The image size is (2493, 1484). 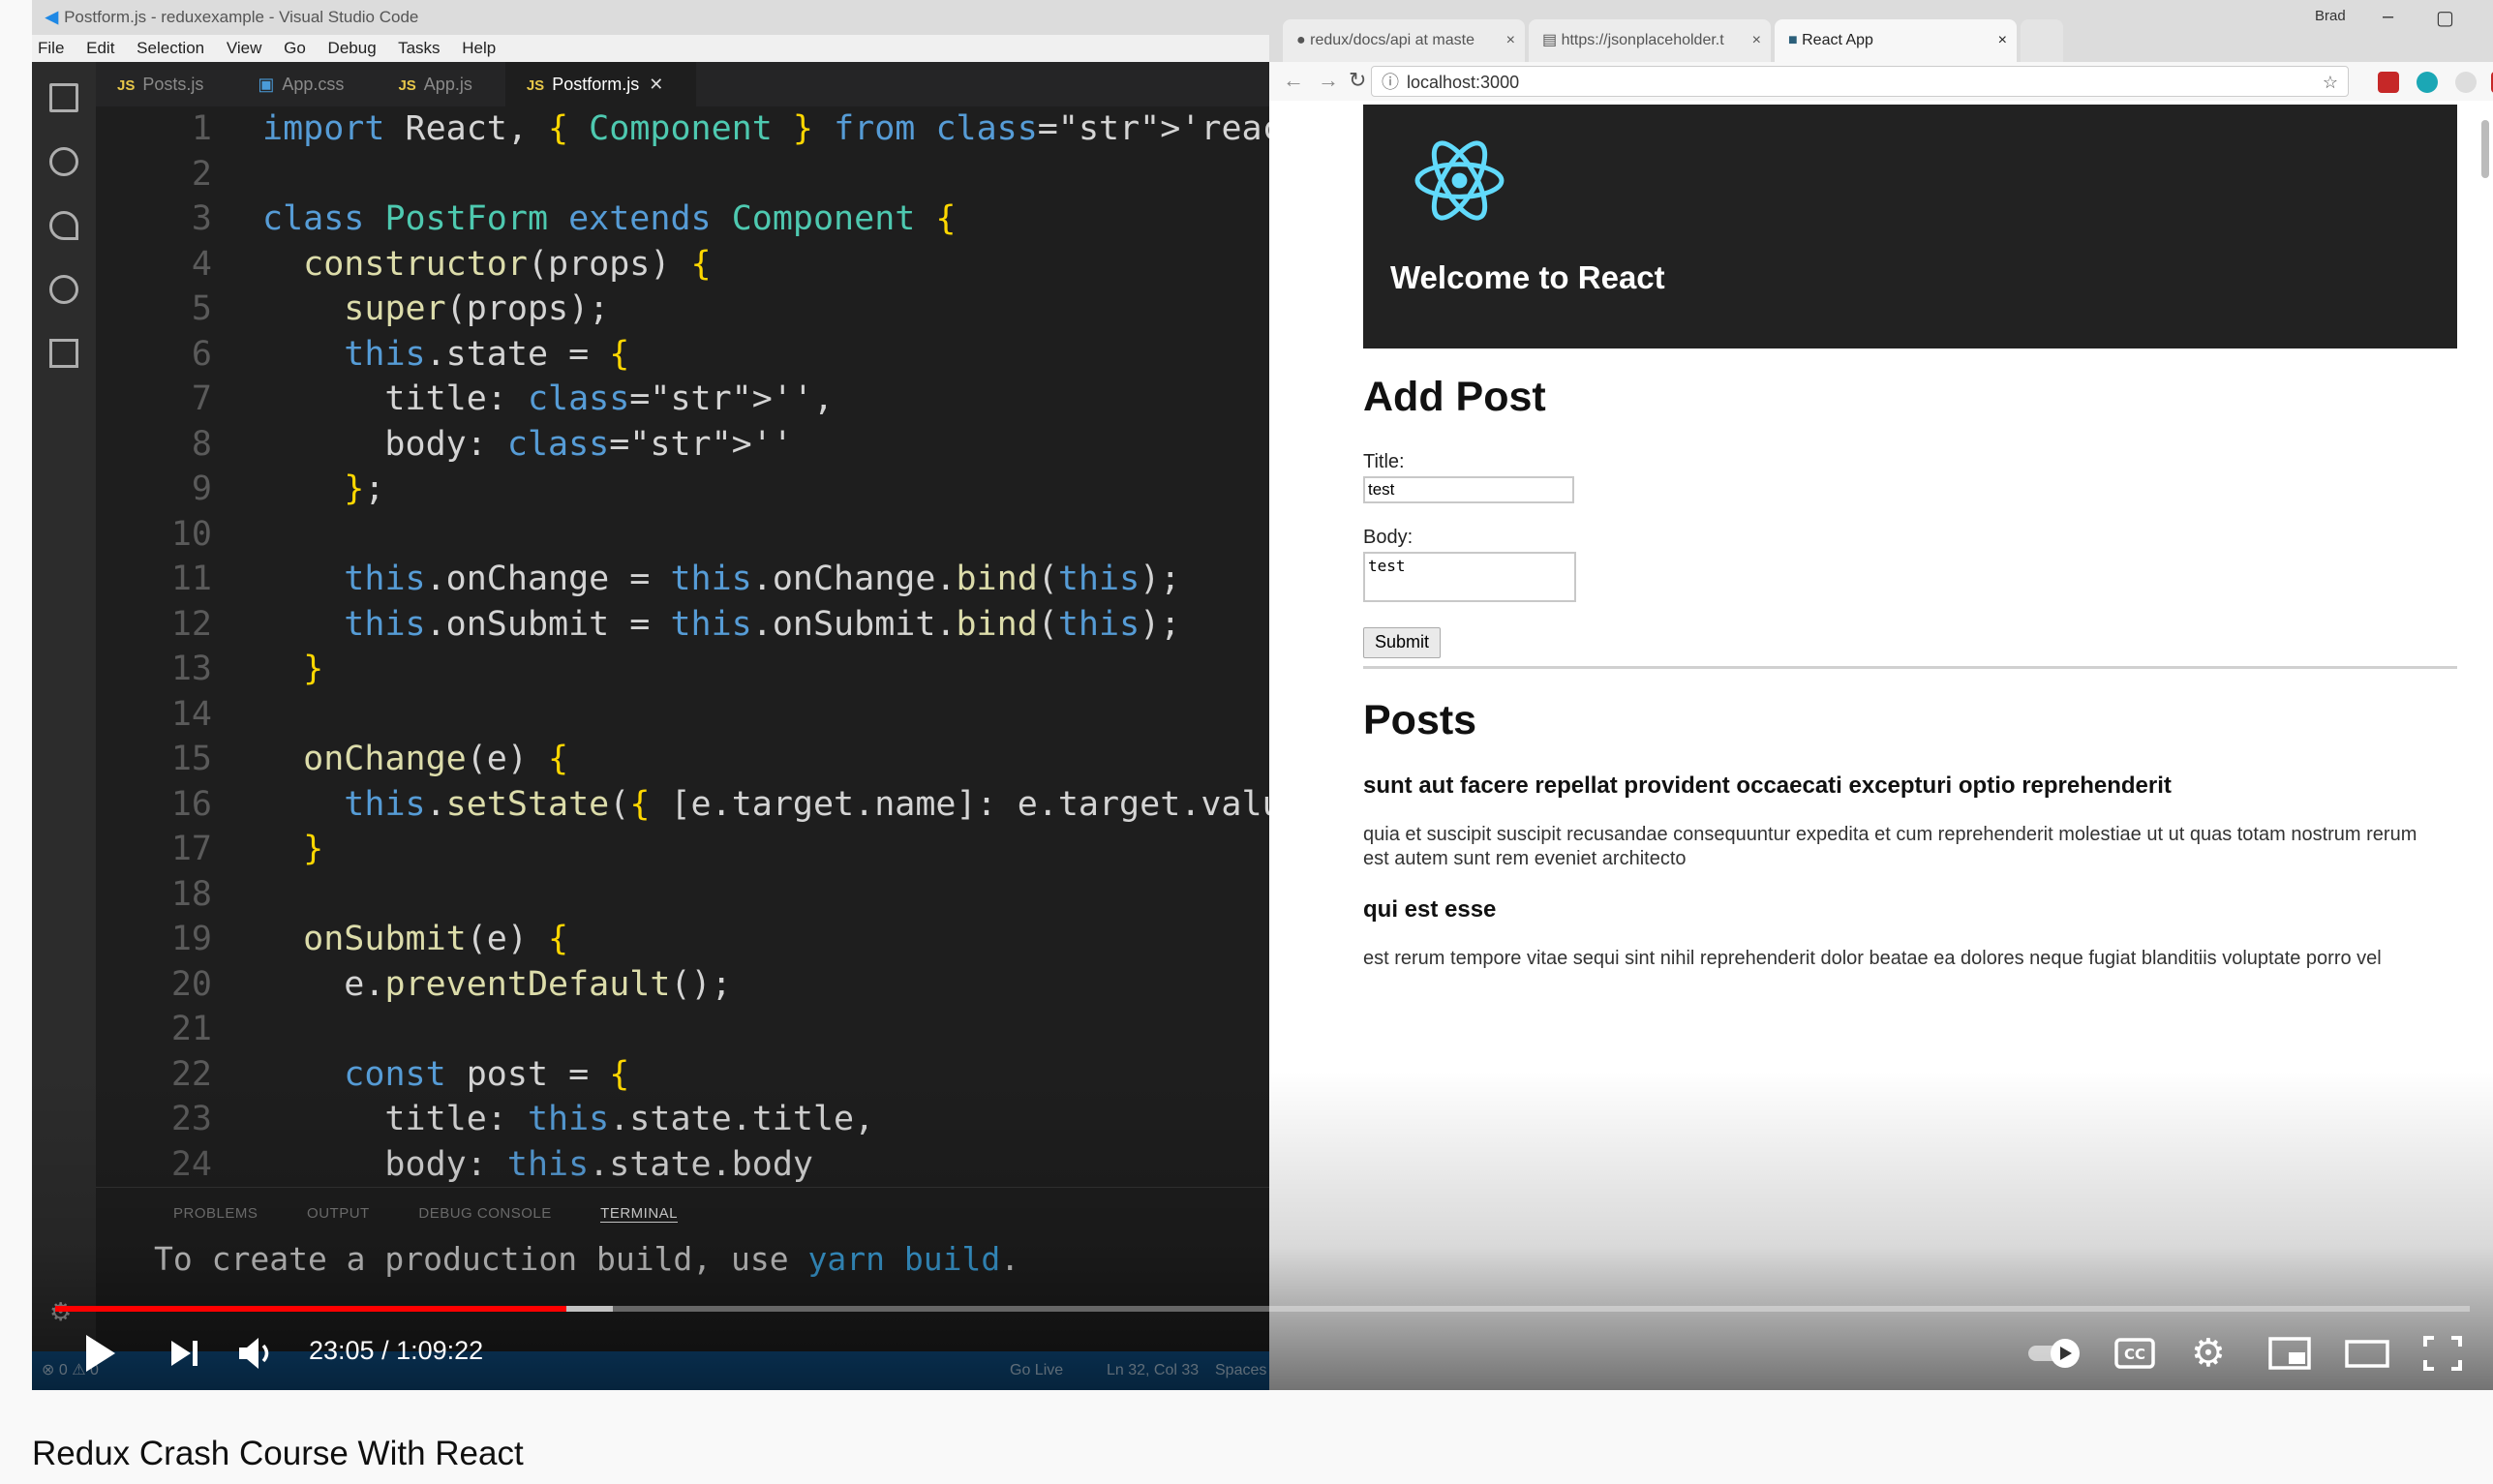 What do you see at coordinates (1468, 489) in the screenshot?
I see `title-input: test` at bounding box center [1468, 489].